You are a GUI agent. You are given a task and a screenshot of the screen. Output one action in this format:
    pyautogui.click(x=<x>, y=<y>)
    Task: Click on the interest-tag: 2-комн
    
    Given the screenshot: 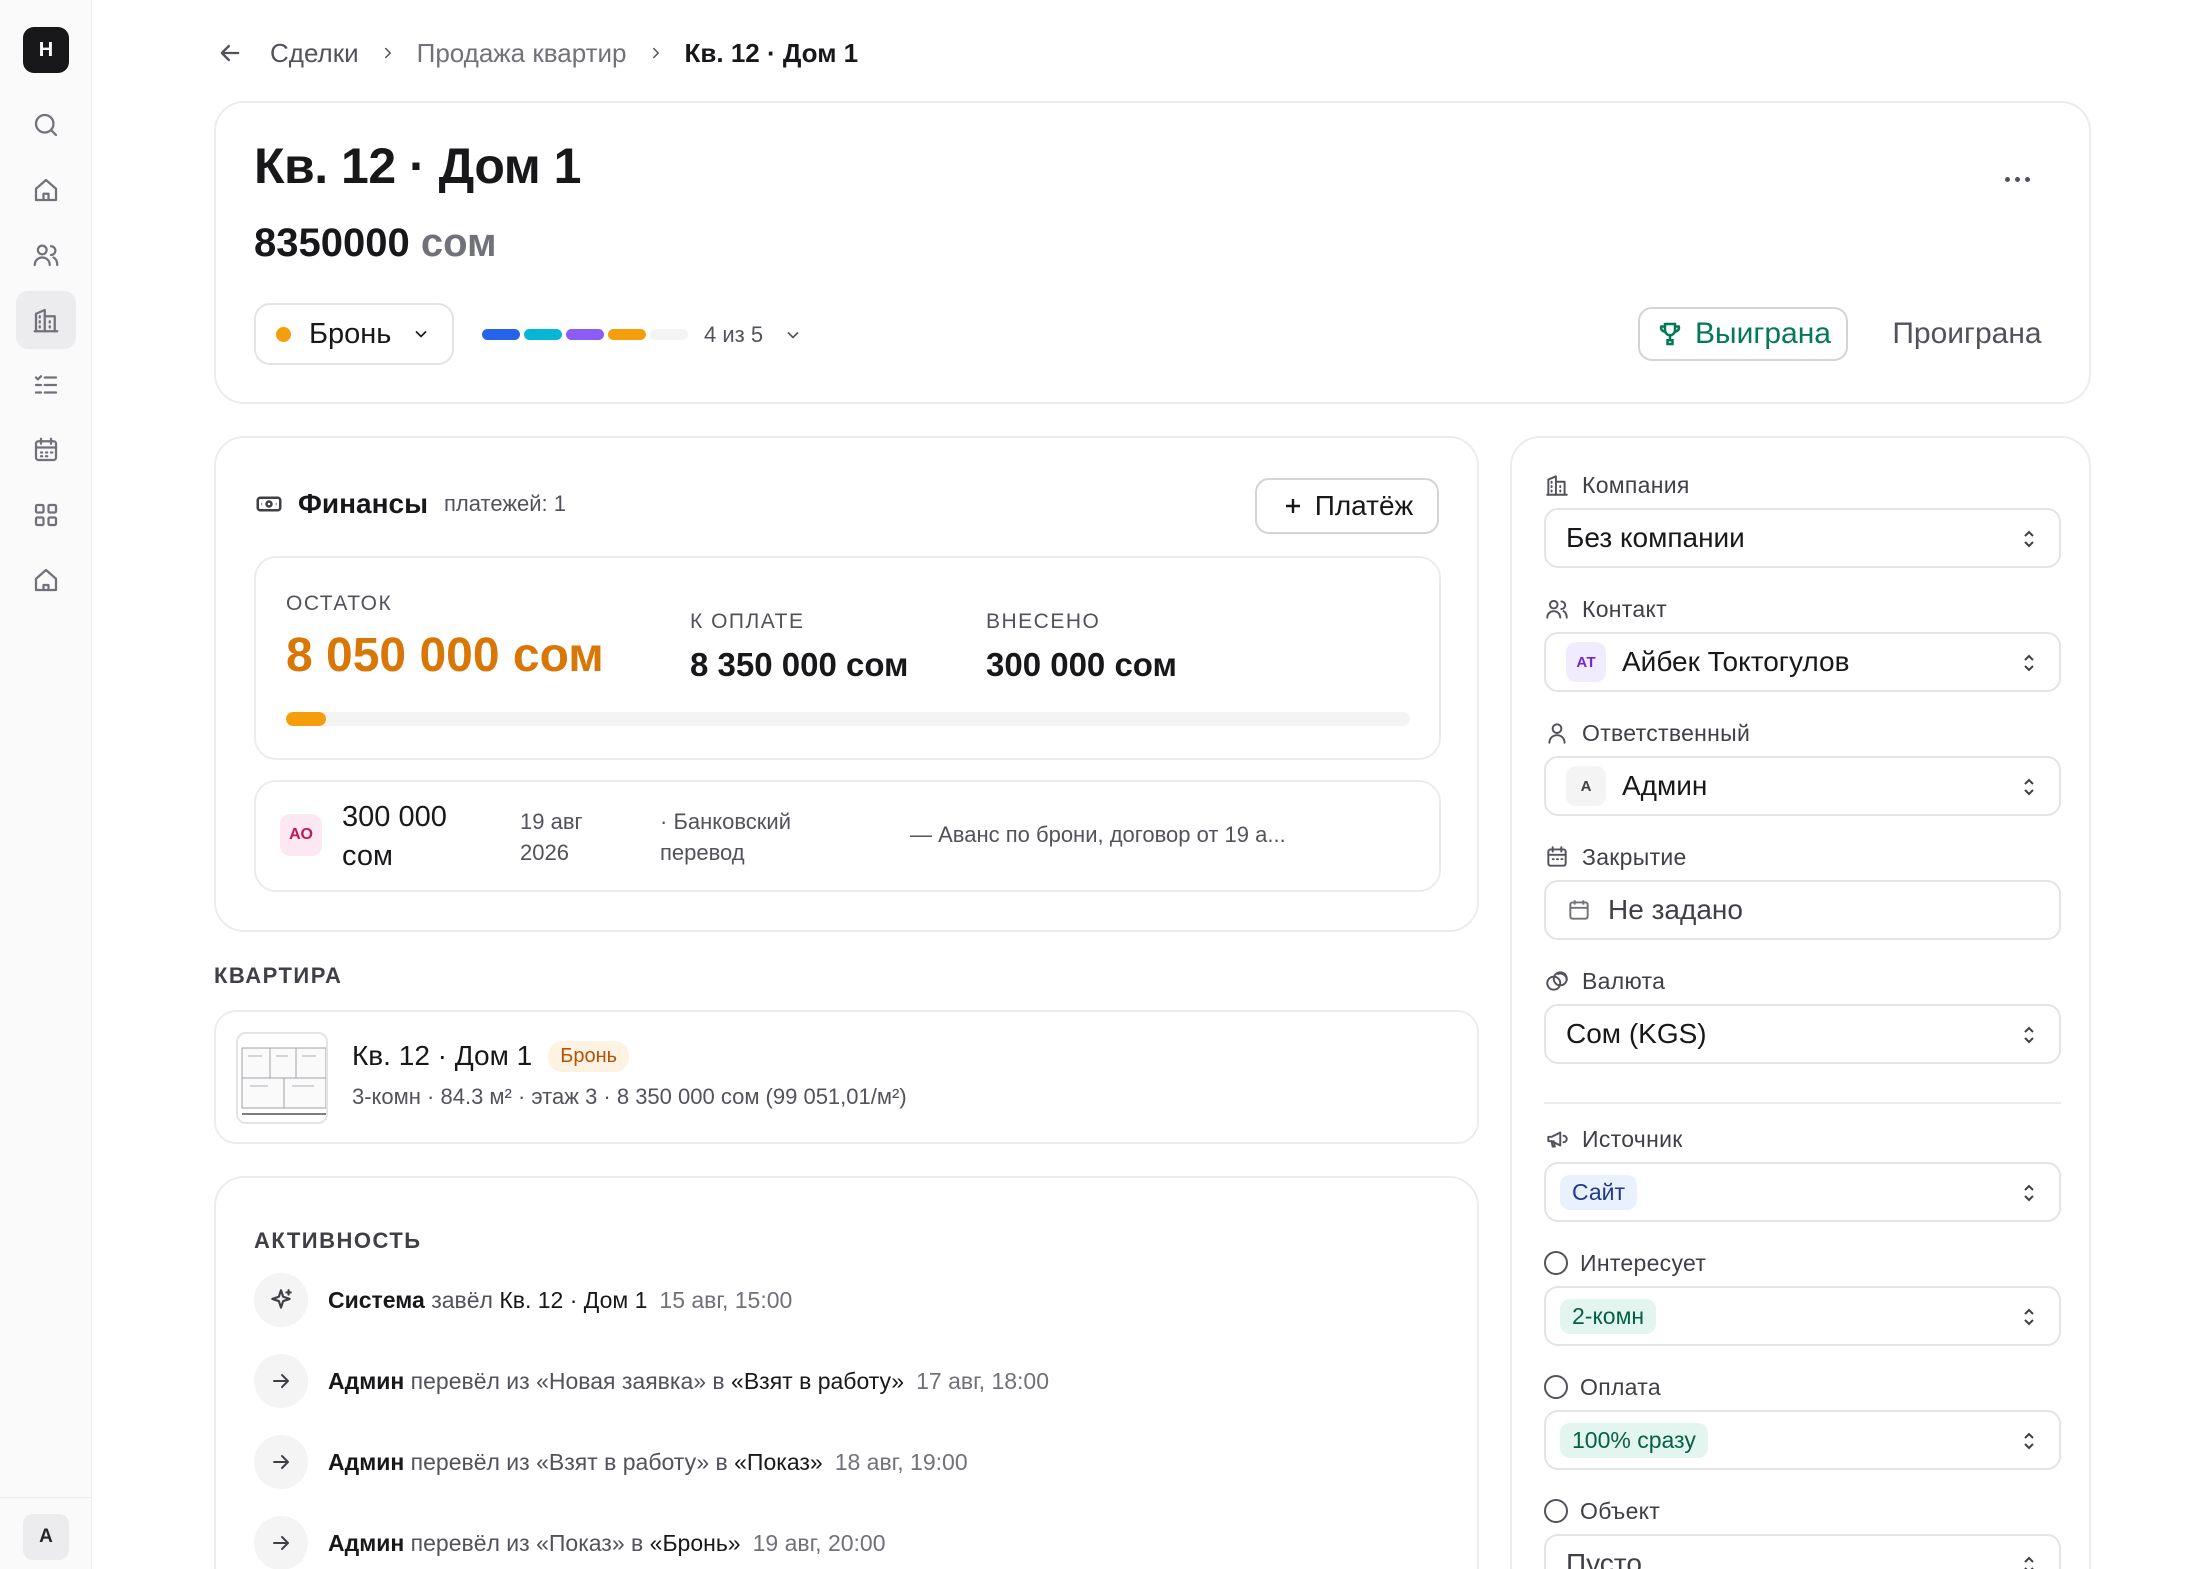 What is the action you would take?
    pyautogui.click(x=1608, y=1316)
    